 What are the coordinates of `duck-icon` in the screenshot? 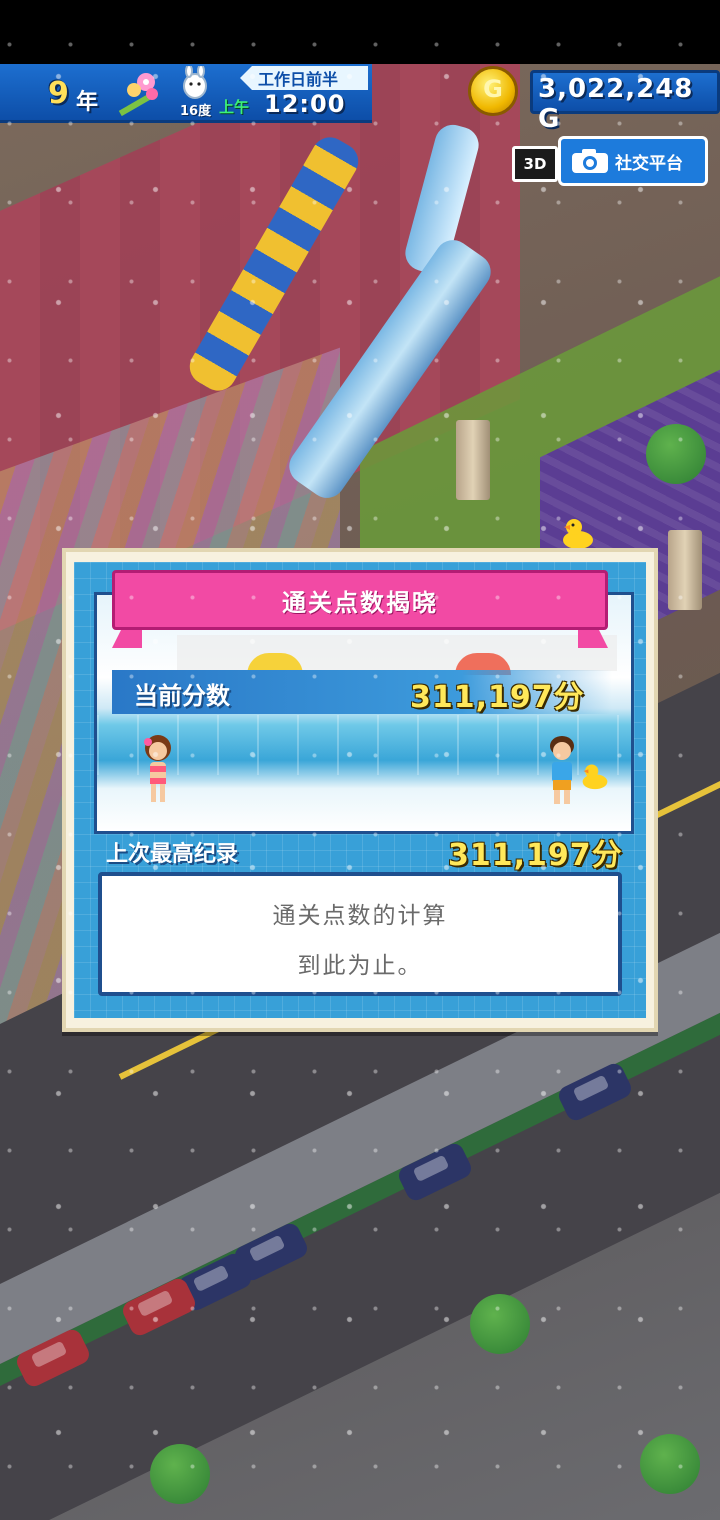 It's located at (578, 534).